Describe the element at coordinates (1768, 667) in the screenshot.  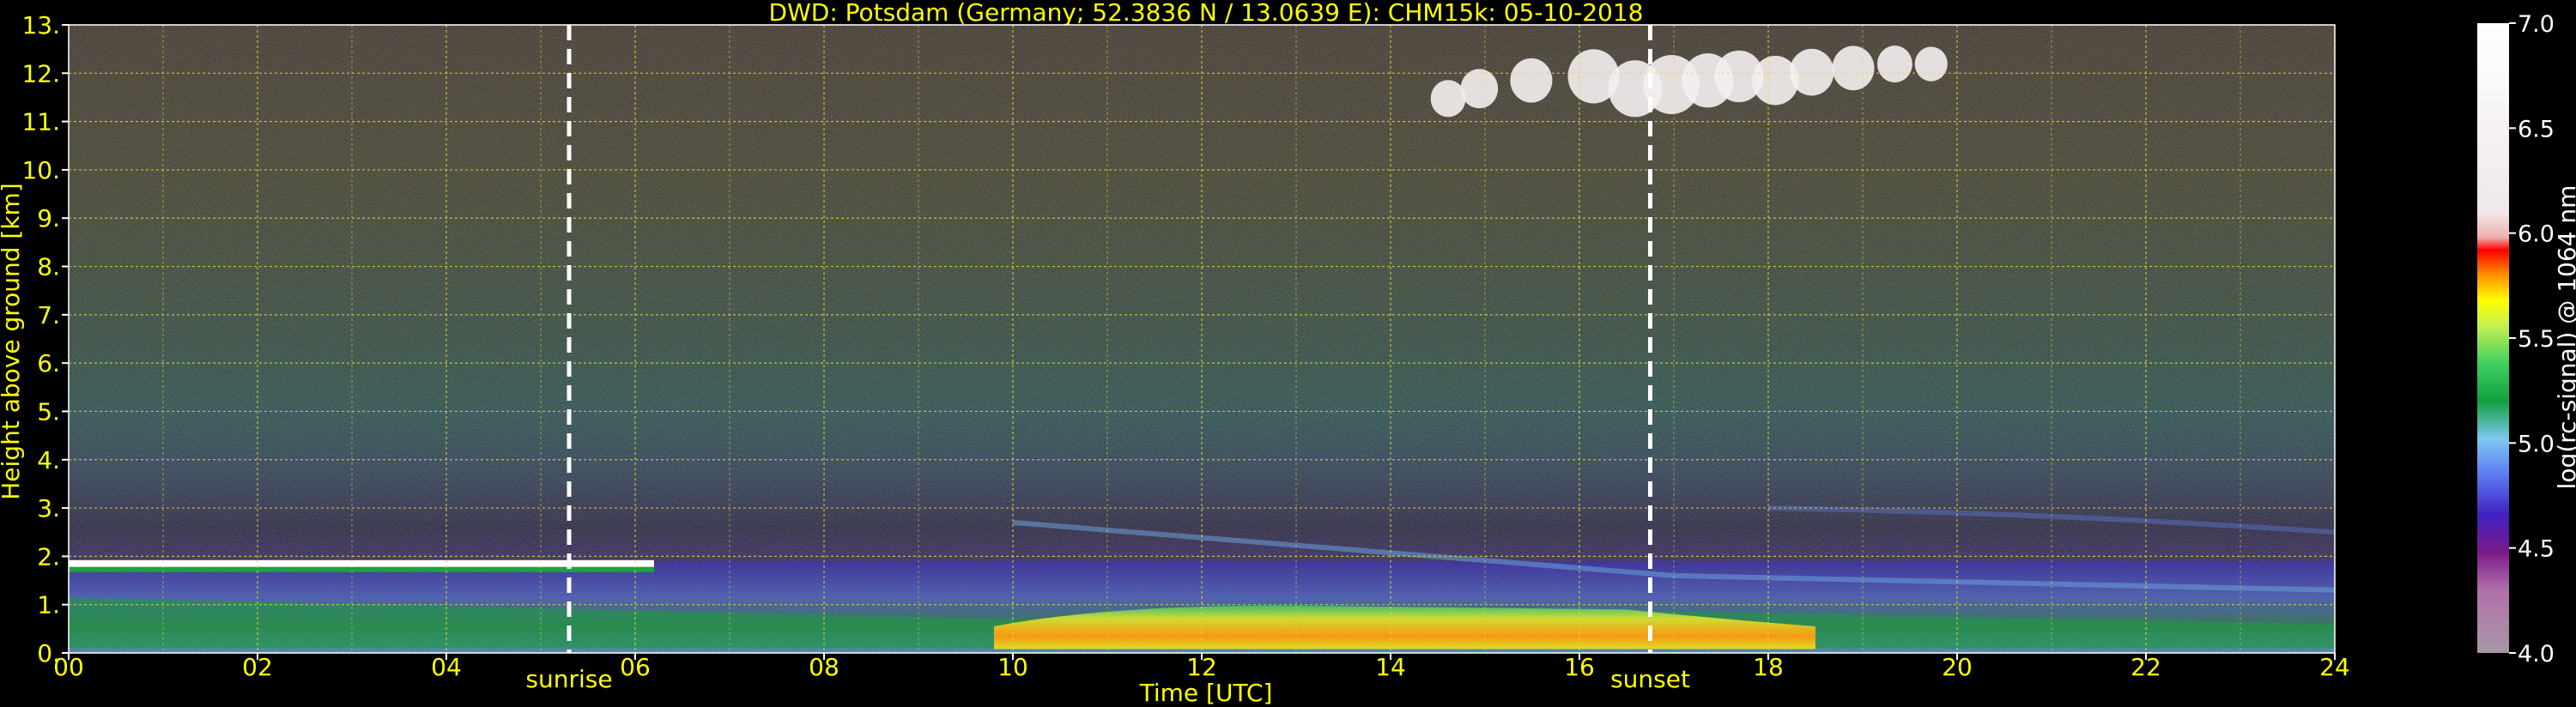
I see `x-tick-label: 18` at that location.